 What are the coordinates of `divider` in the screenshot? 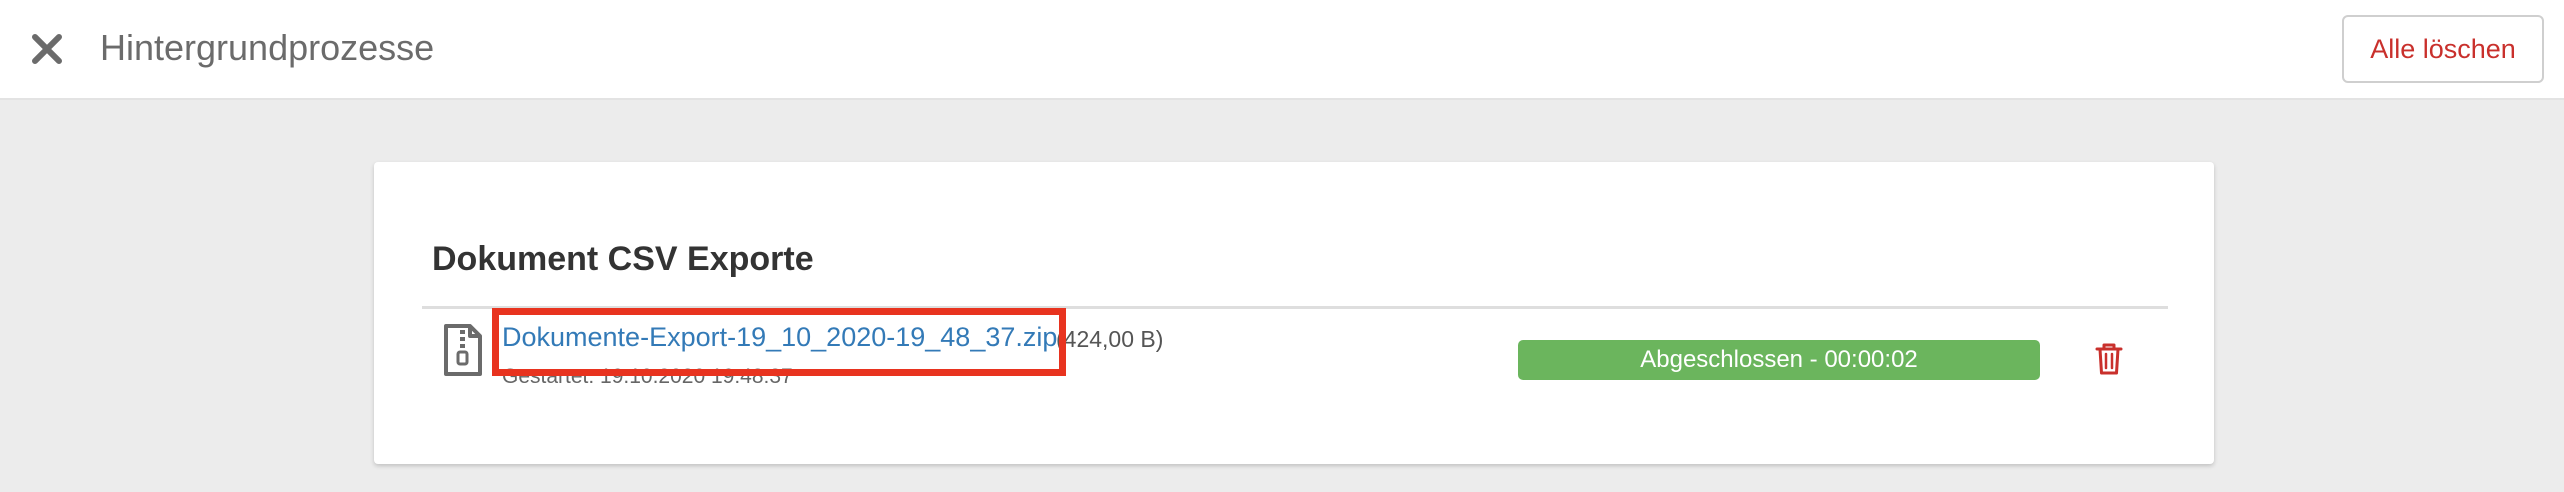 It's located at (1295, 307).